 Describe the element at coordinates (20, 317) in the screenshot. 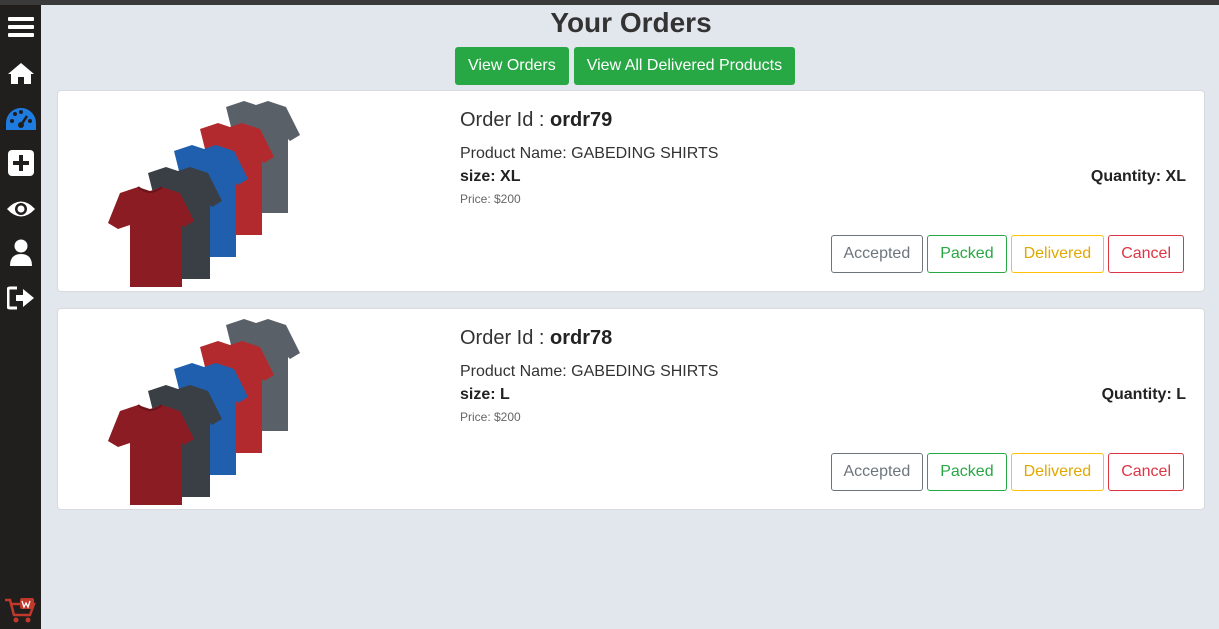

I see `sidebar` at that location.